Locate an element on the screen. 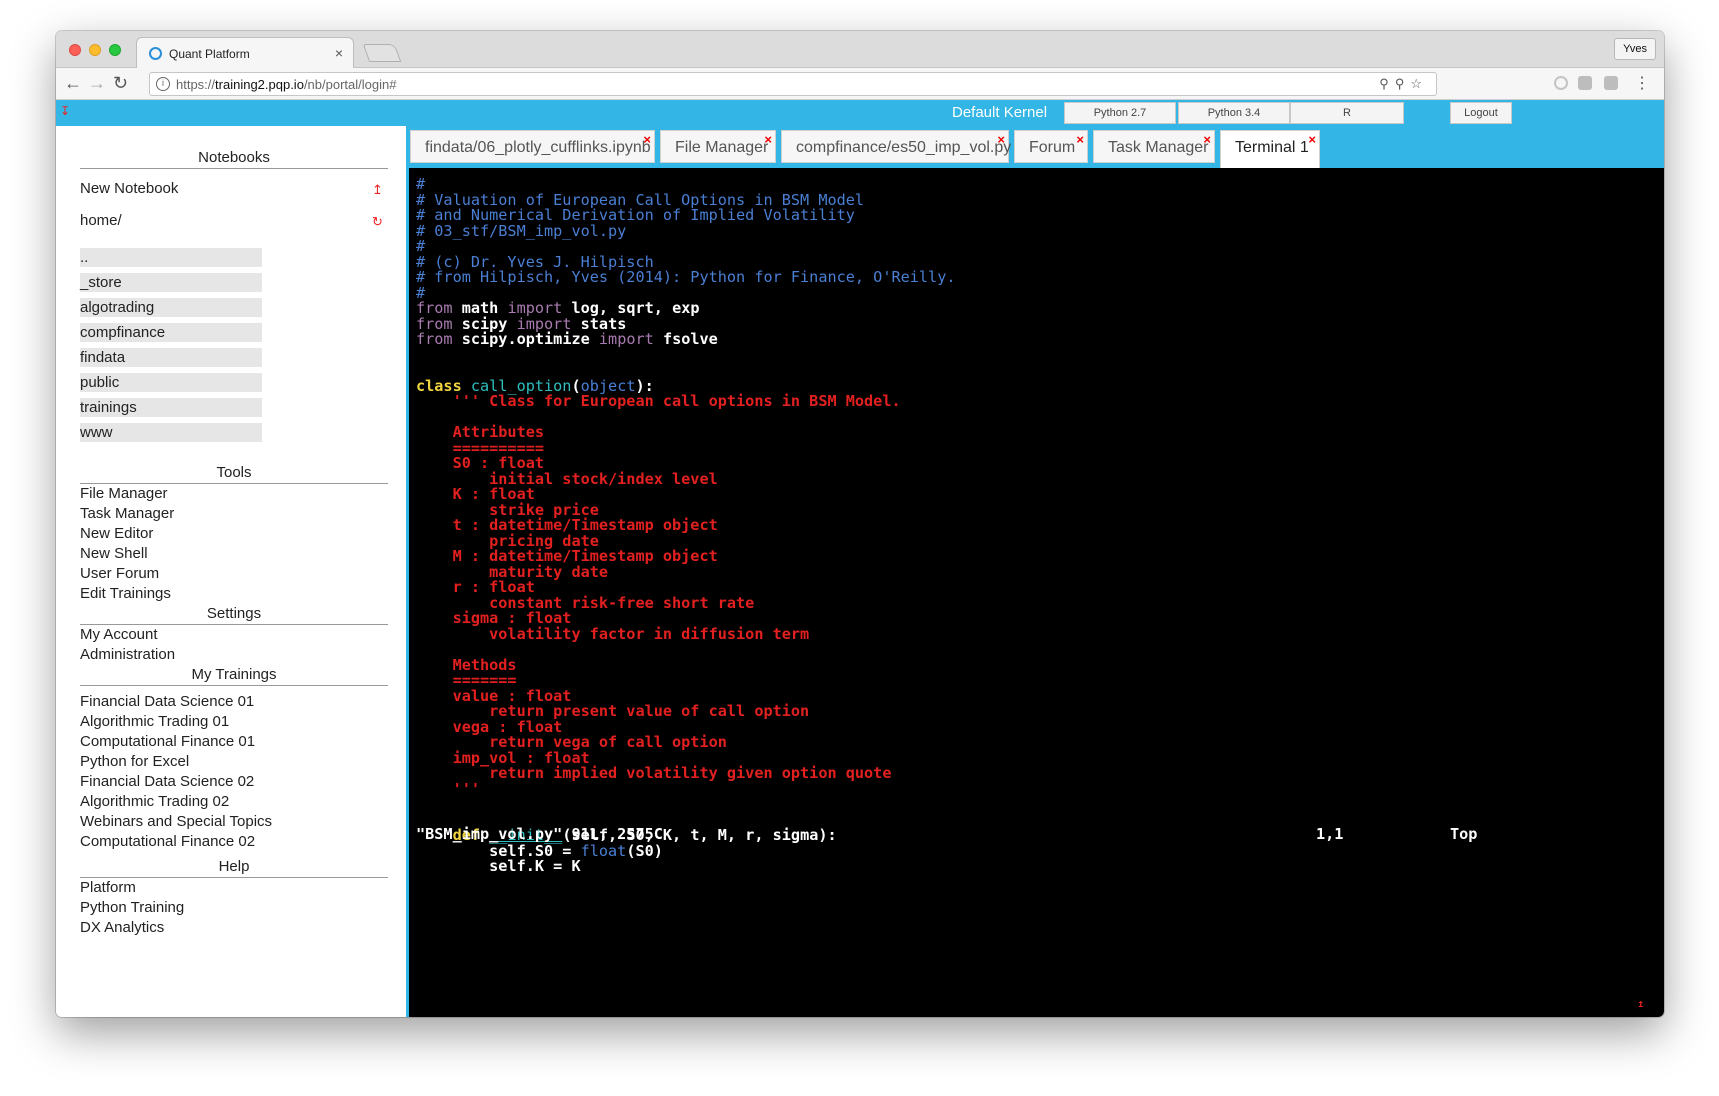  settings-item-administration: Administration is located at coordinates (127, 654).